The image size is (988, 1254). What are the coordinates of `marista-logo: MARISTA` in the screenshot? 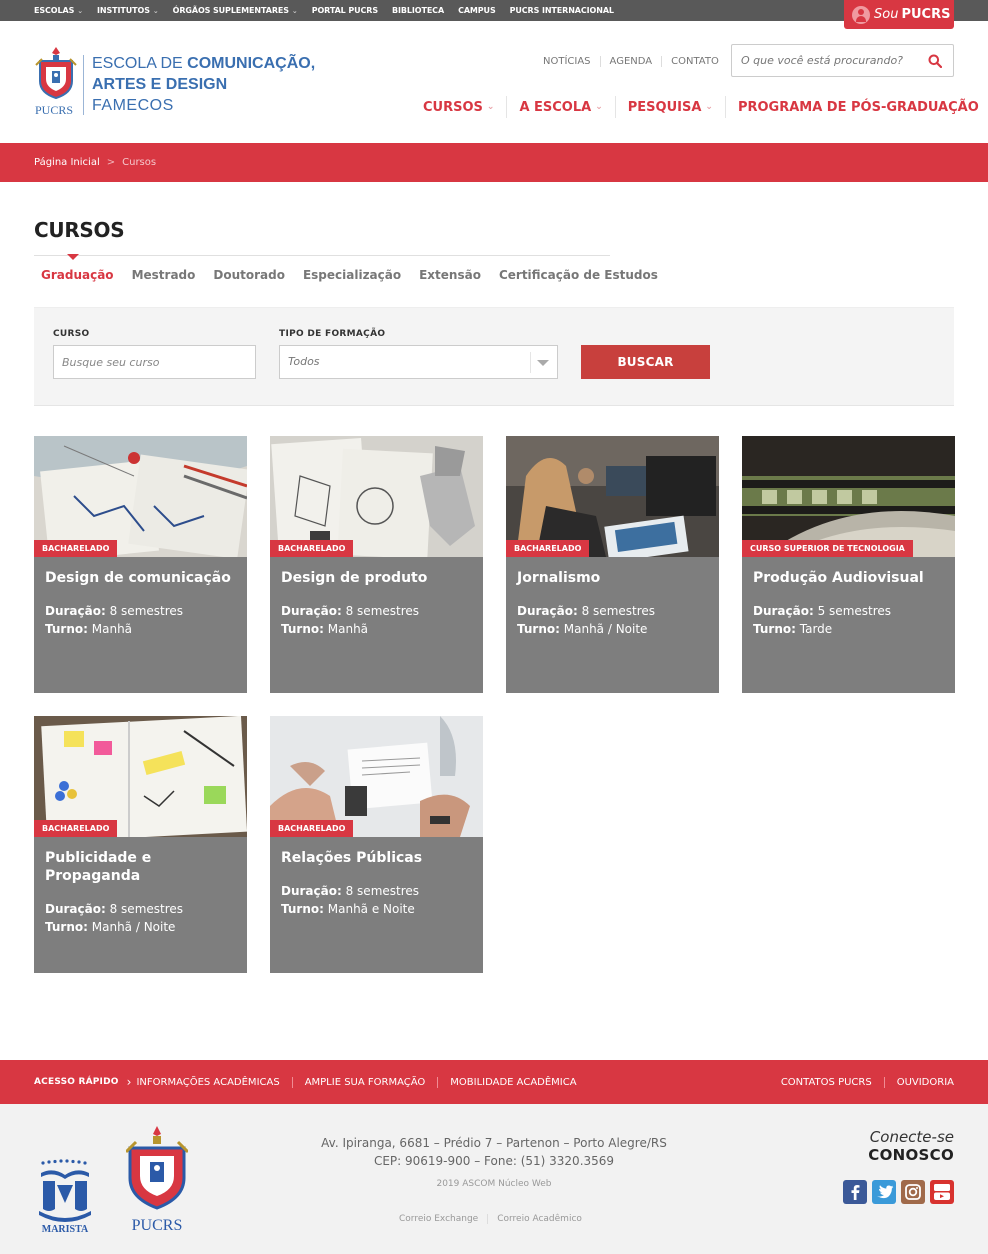 It's located at (65, 1196).